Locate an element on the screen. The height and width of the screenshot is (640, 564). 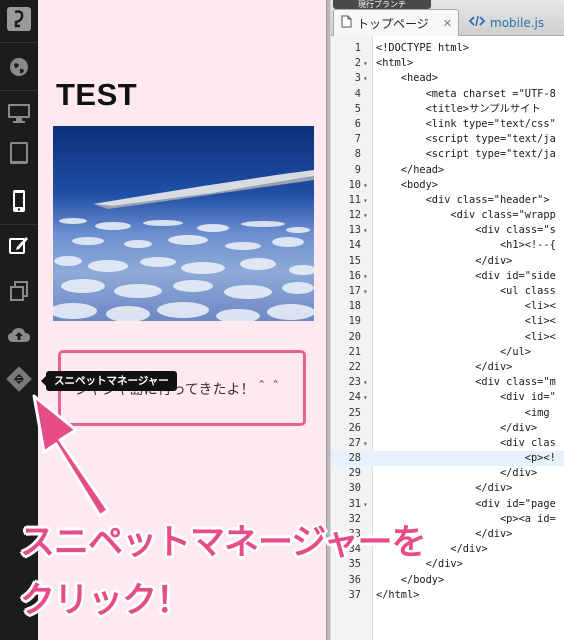
tab-top-page: トップページ ✕ is located at coordinates (396, 22).